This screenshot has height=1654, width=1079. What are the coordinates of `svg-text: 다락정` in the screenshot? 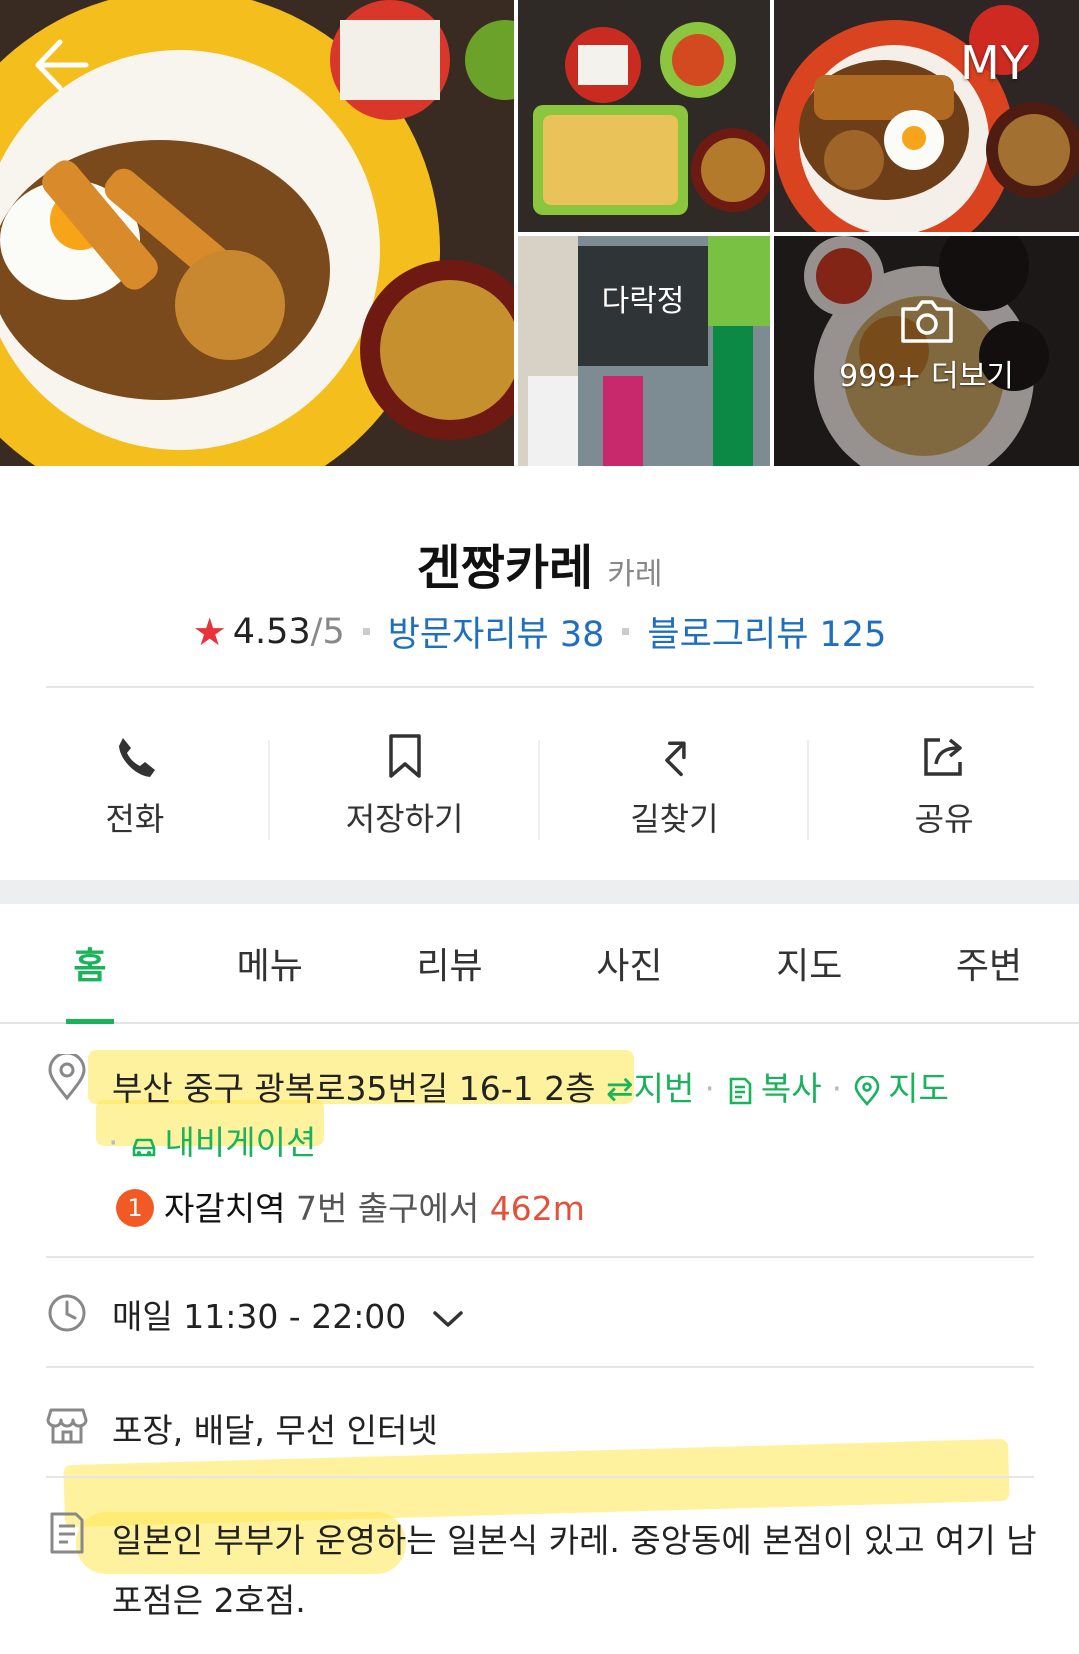 It's located at (643, 301).